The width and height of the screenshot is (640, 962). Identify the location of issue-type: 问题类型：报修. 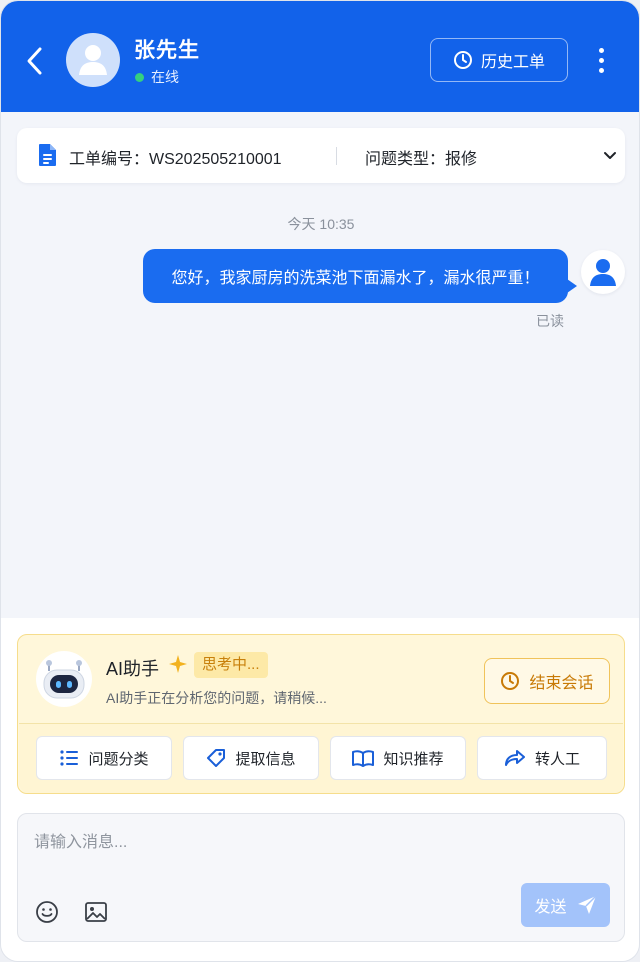
(421, 159).